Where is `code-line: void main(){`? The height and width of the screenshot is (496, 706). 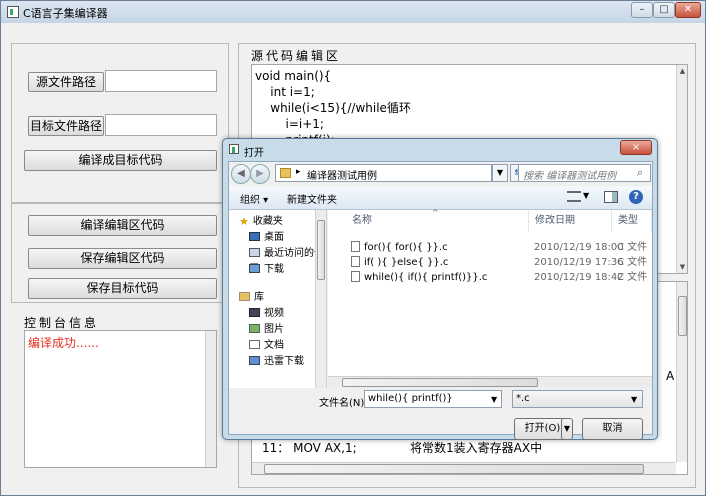 code-line: void main(){ is located at coordinates (293, 76).